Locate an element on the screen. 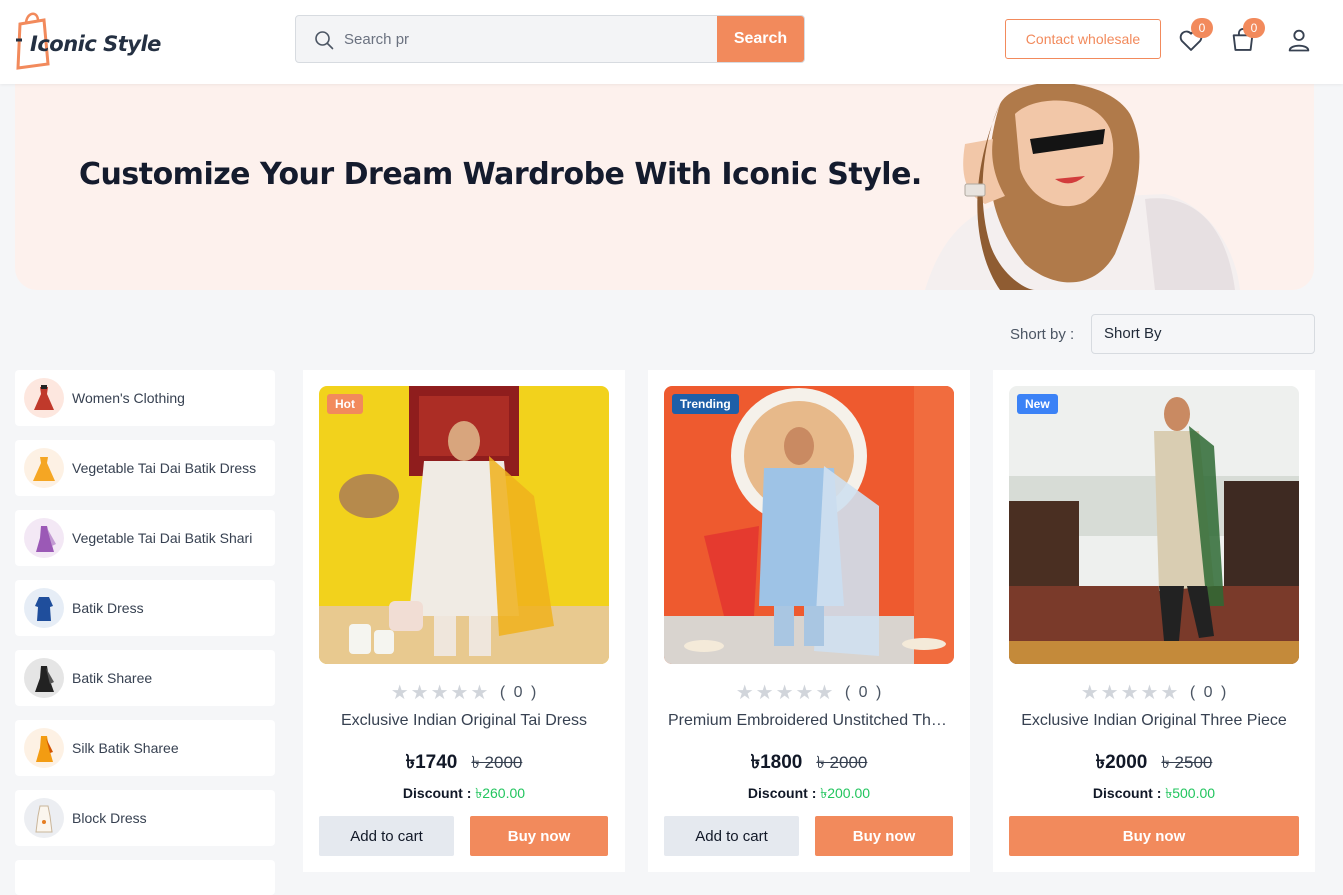 This screenshot has width=1343, height=895. discount-row: Discount : ৳500.00 is located at coordinates (1154, 794).